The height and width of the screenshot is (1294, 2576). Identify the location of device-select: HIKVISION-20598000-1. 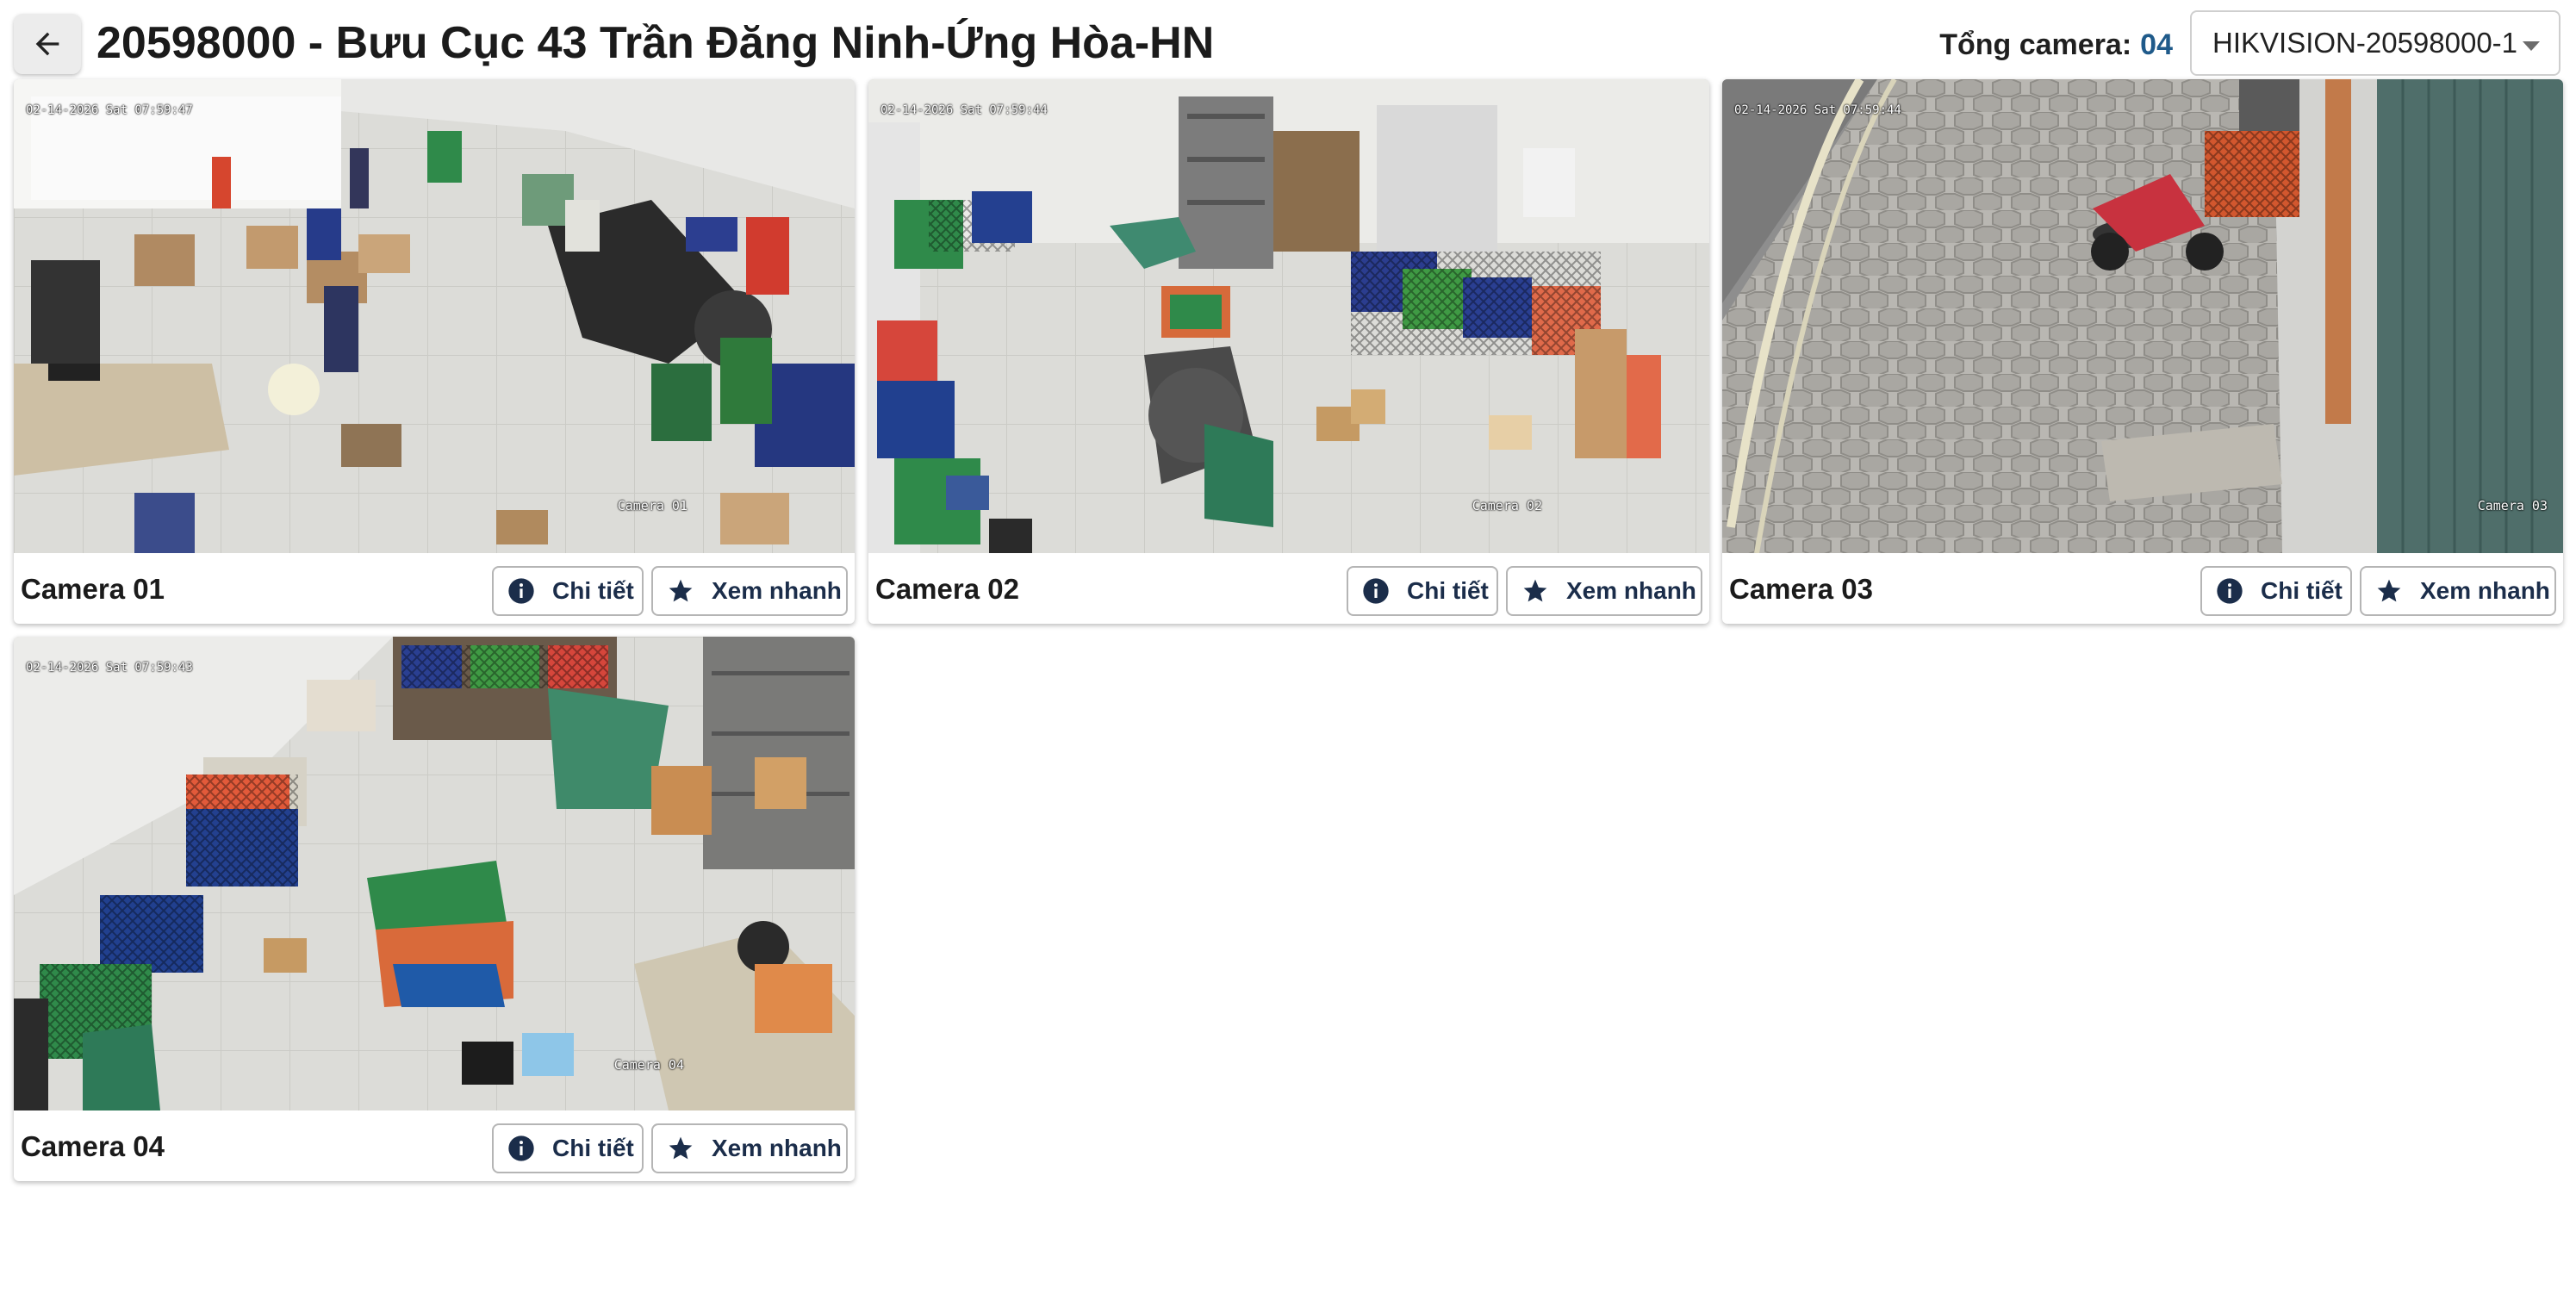
(2375, 43).